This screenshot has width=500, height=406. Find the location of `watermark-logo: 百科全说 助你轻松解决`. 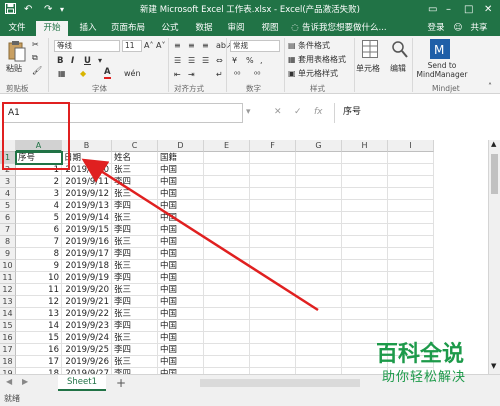

watermark-logo: 百科全说 助你轻松解决 is located at coordinates (433, 372).